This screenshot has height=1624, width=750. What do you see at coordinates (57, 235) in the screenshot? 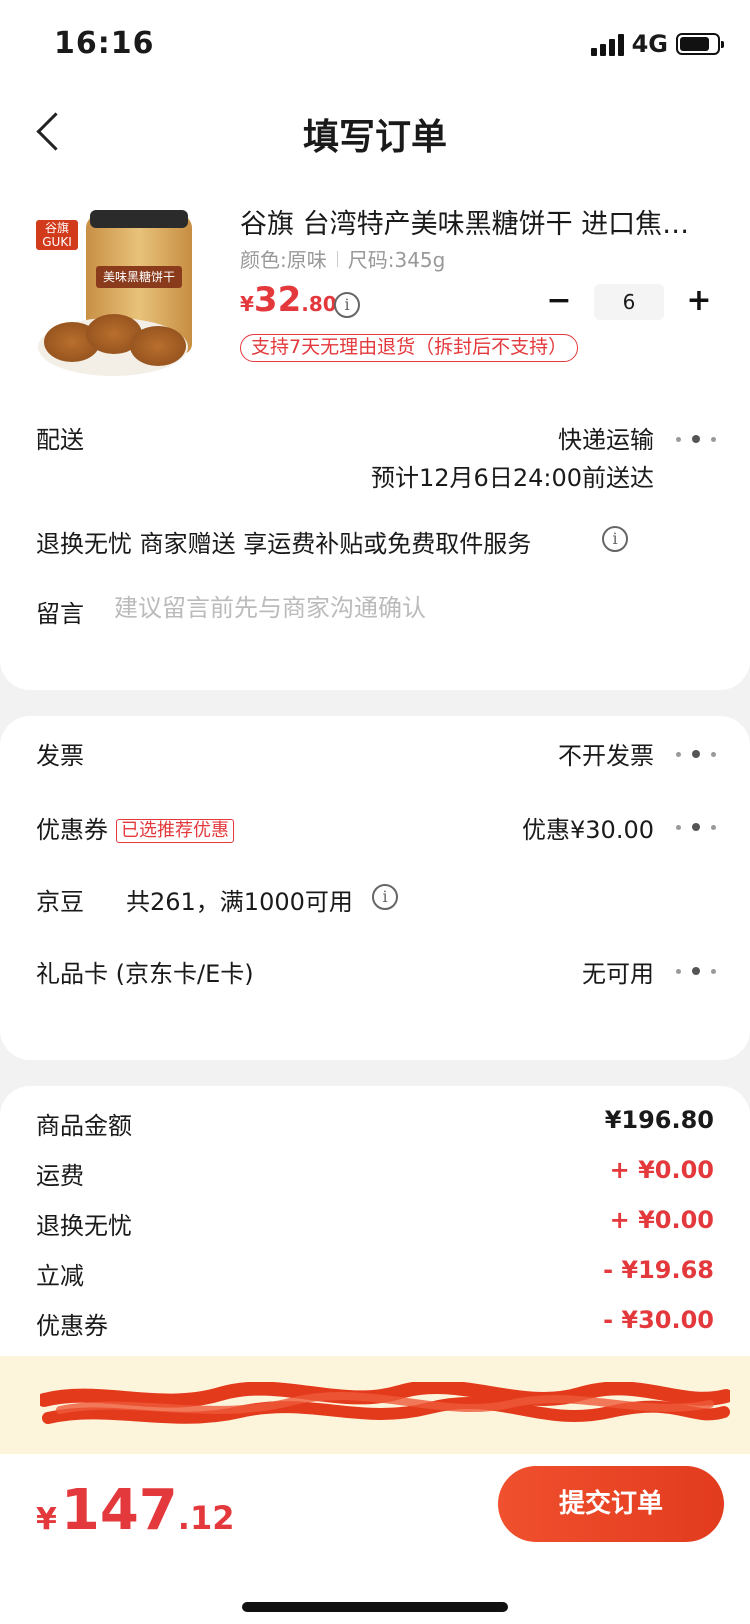
I see `brand-logo: 谷旗 GUKI` at bounding box center [57, 235].